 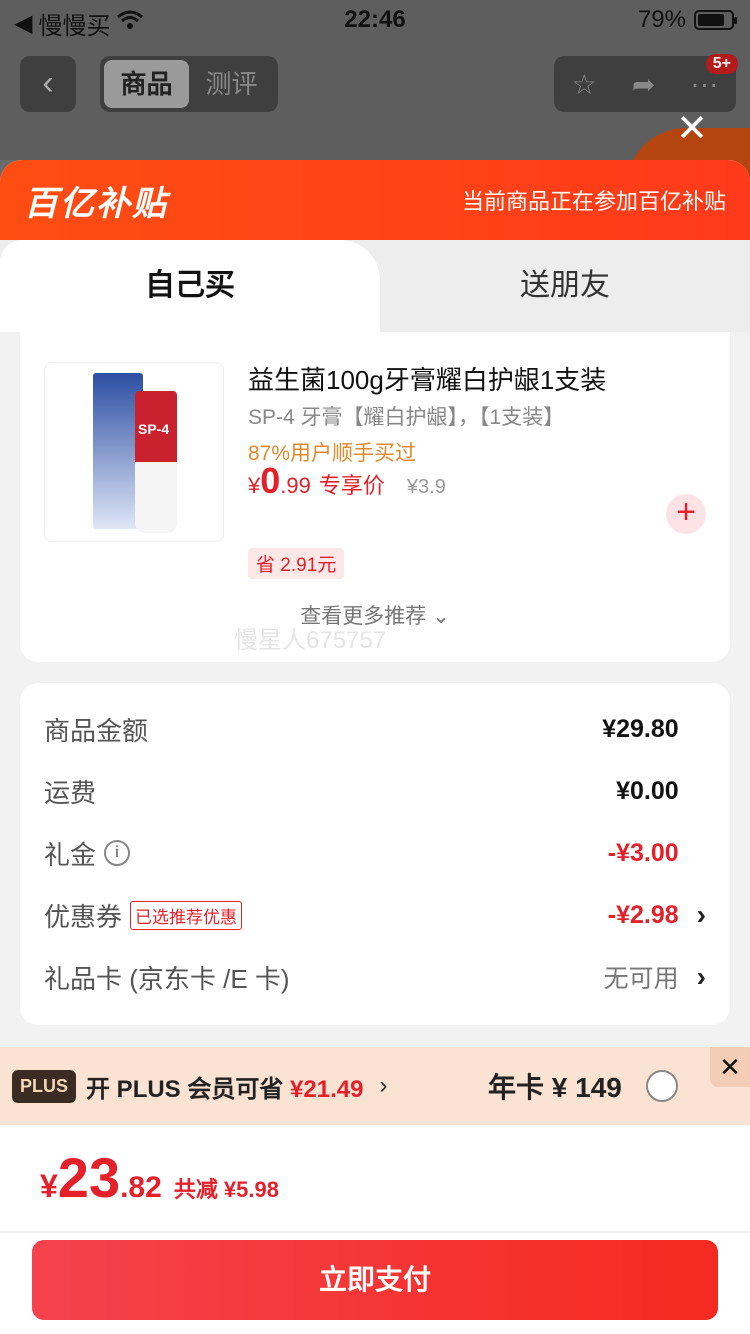 I want to click on share-icon: ➦, so click(x=643, y=84).